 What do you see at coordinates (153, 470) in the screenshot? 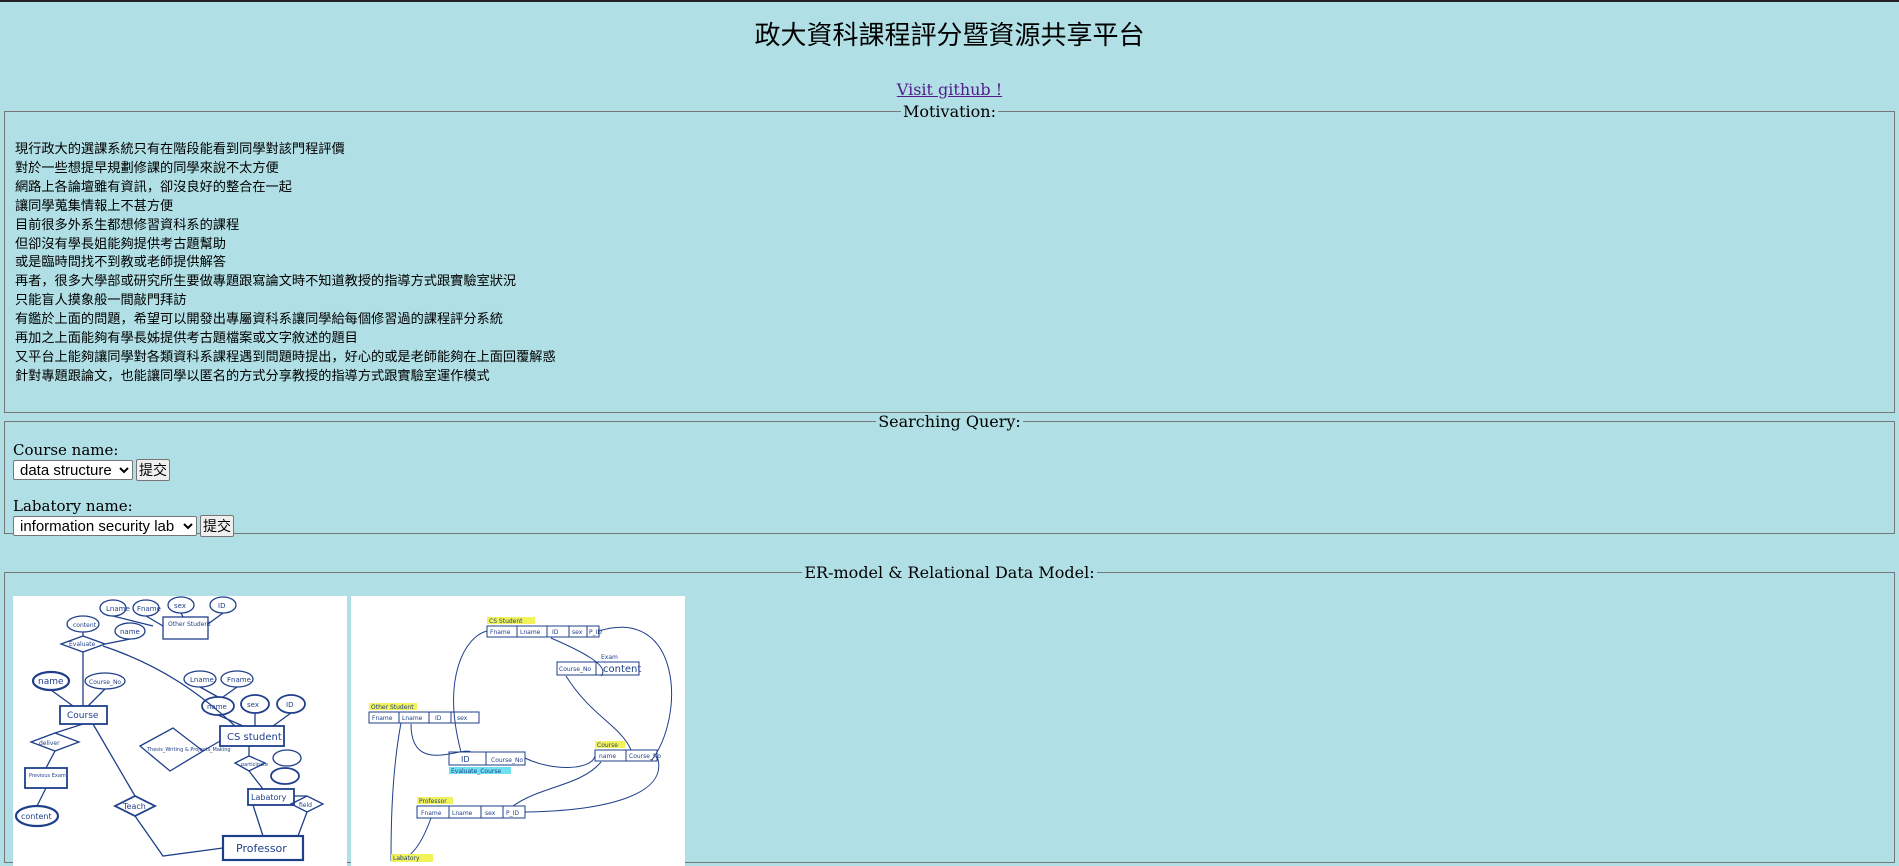
I see `course-submit-button: 提交` at bounding box center [153, 470].